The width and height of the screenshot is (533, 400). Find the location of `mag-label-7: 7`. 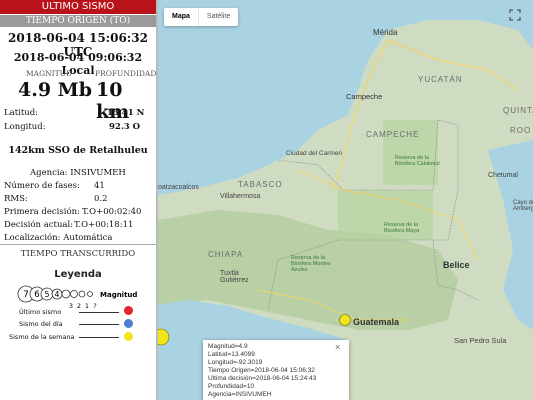

mag-label-7: 7 is located at coordinates (26, 295).